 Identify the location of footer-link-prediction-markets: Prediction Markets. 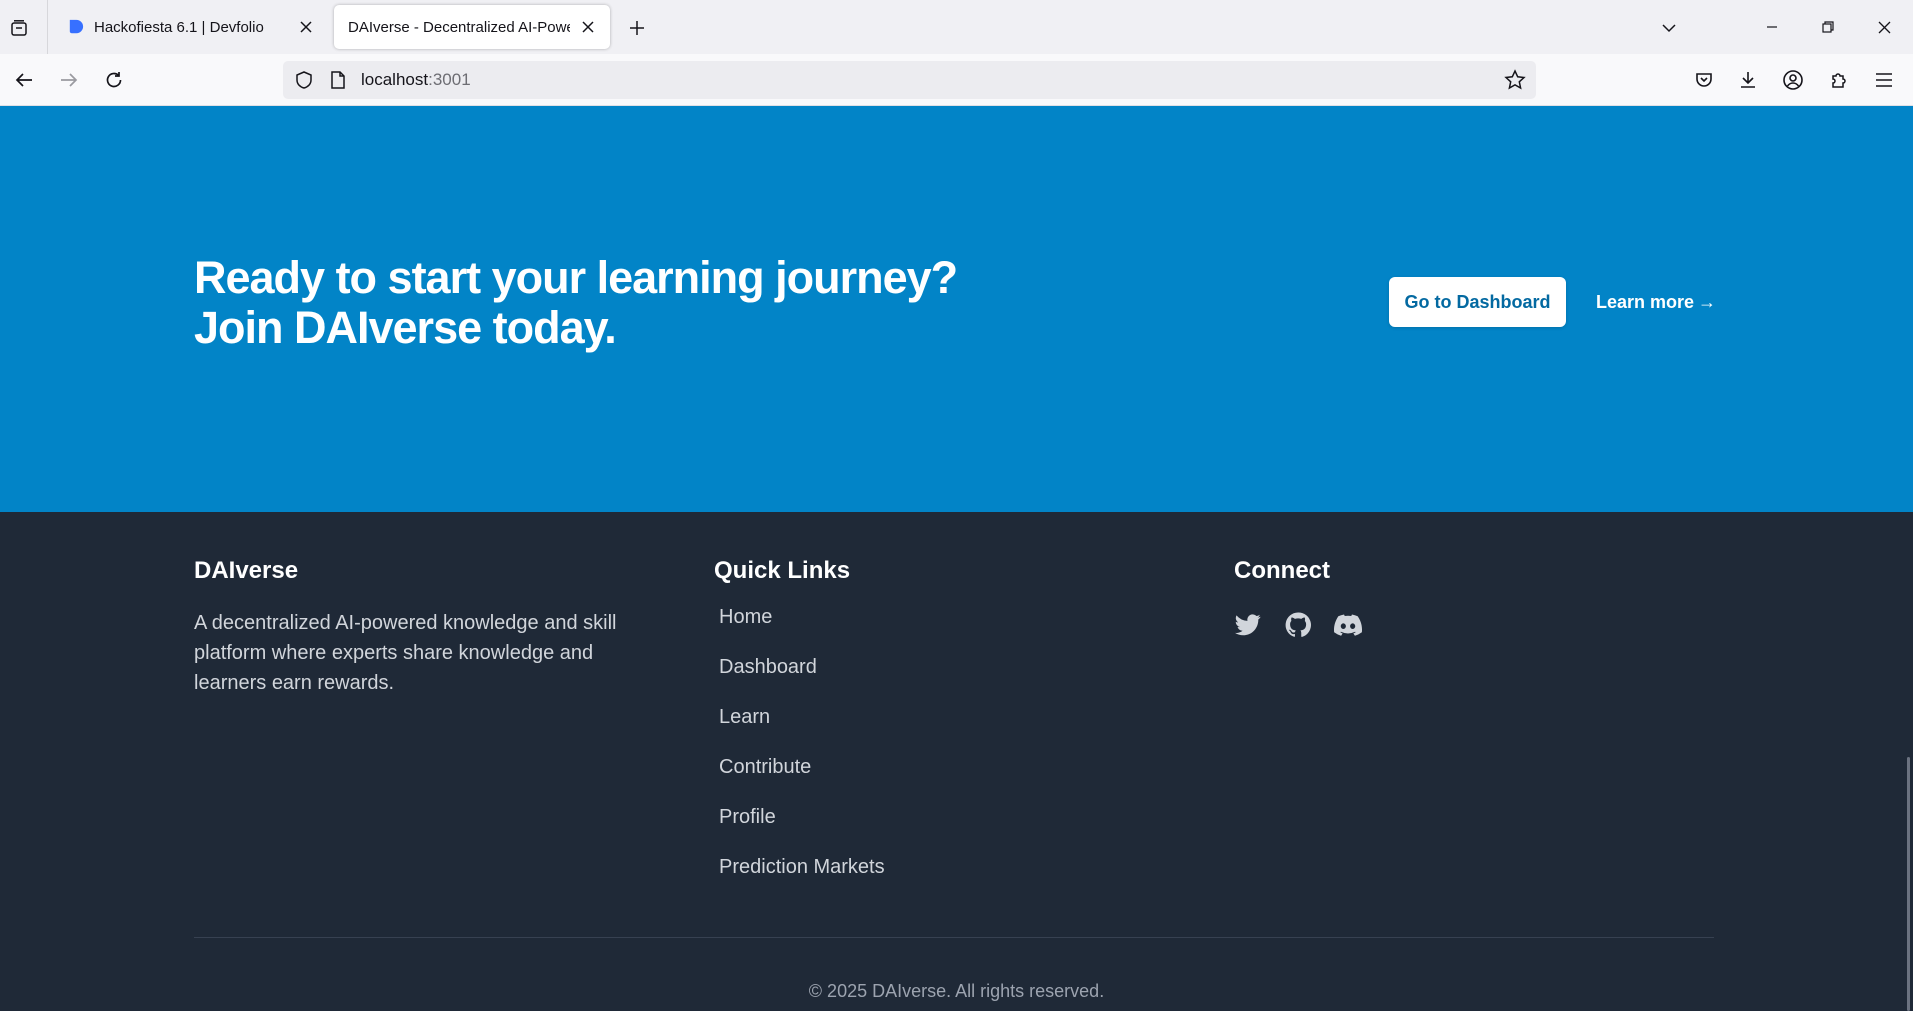
(802, 867).